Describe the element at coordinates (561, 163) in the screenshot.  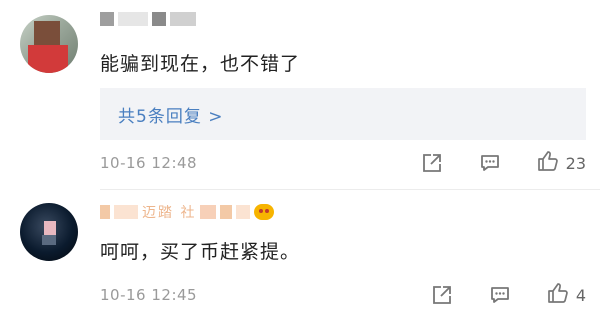
I see `like-button: 23` at that location.